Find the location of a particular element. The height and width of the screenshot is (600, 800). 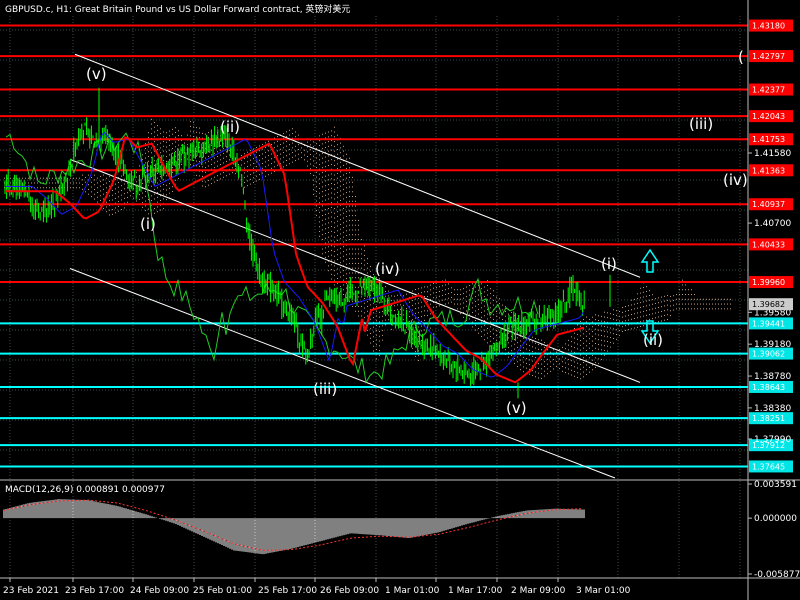

time-tick-label: 25 Feb 01:00 is located at coordinates (222, 591).